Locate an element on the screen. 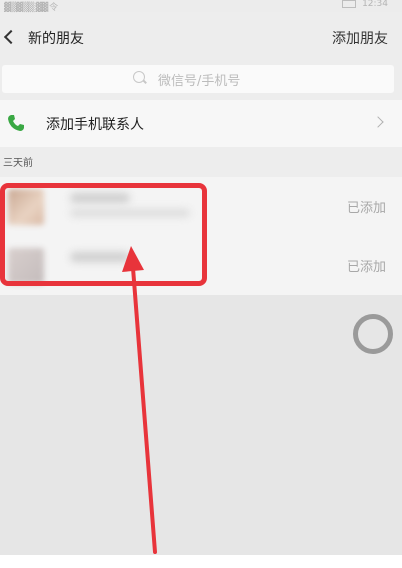 This screenshot has height=568, width=402. search-icon is located at coordinates (139, 77).